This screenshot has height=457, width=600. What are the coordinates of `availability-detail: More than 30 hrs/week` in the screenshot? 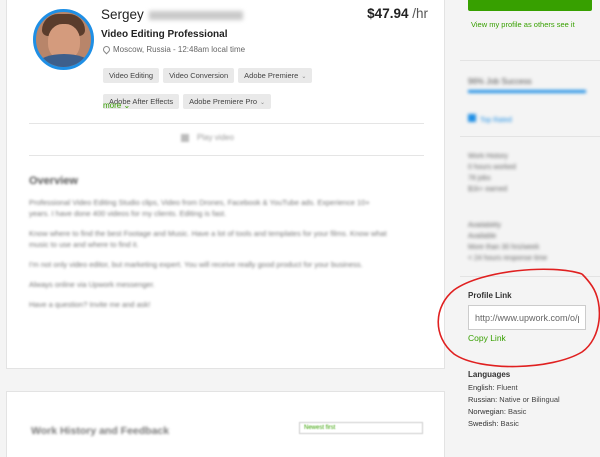 It's located at (504, 247).